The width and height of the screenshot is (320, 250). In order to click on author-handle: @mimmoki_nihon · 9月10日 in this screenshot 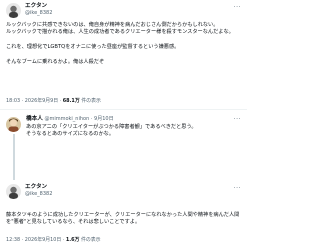, I will do `click(78, 119)`.